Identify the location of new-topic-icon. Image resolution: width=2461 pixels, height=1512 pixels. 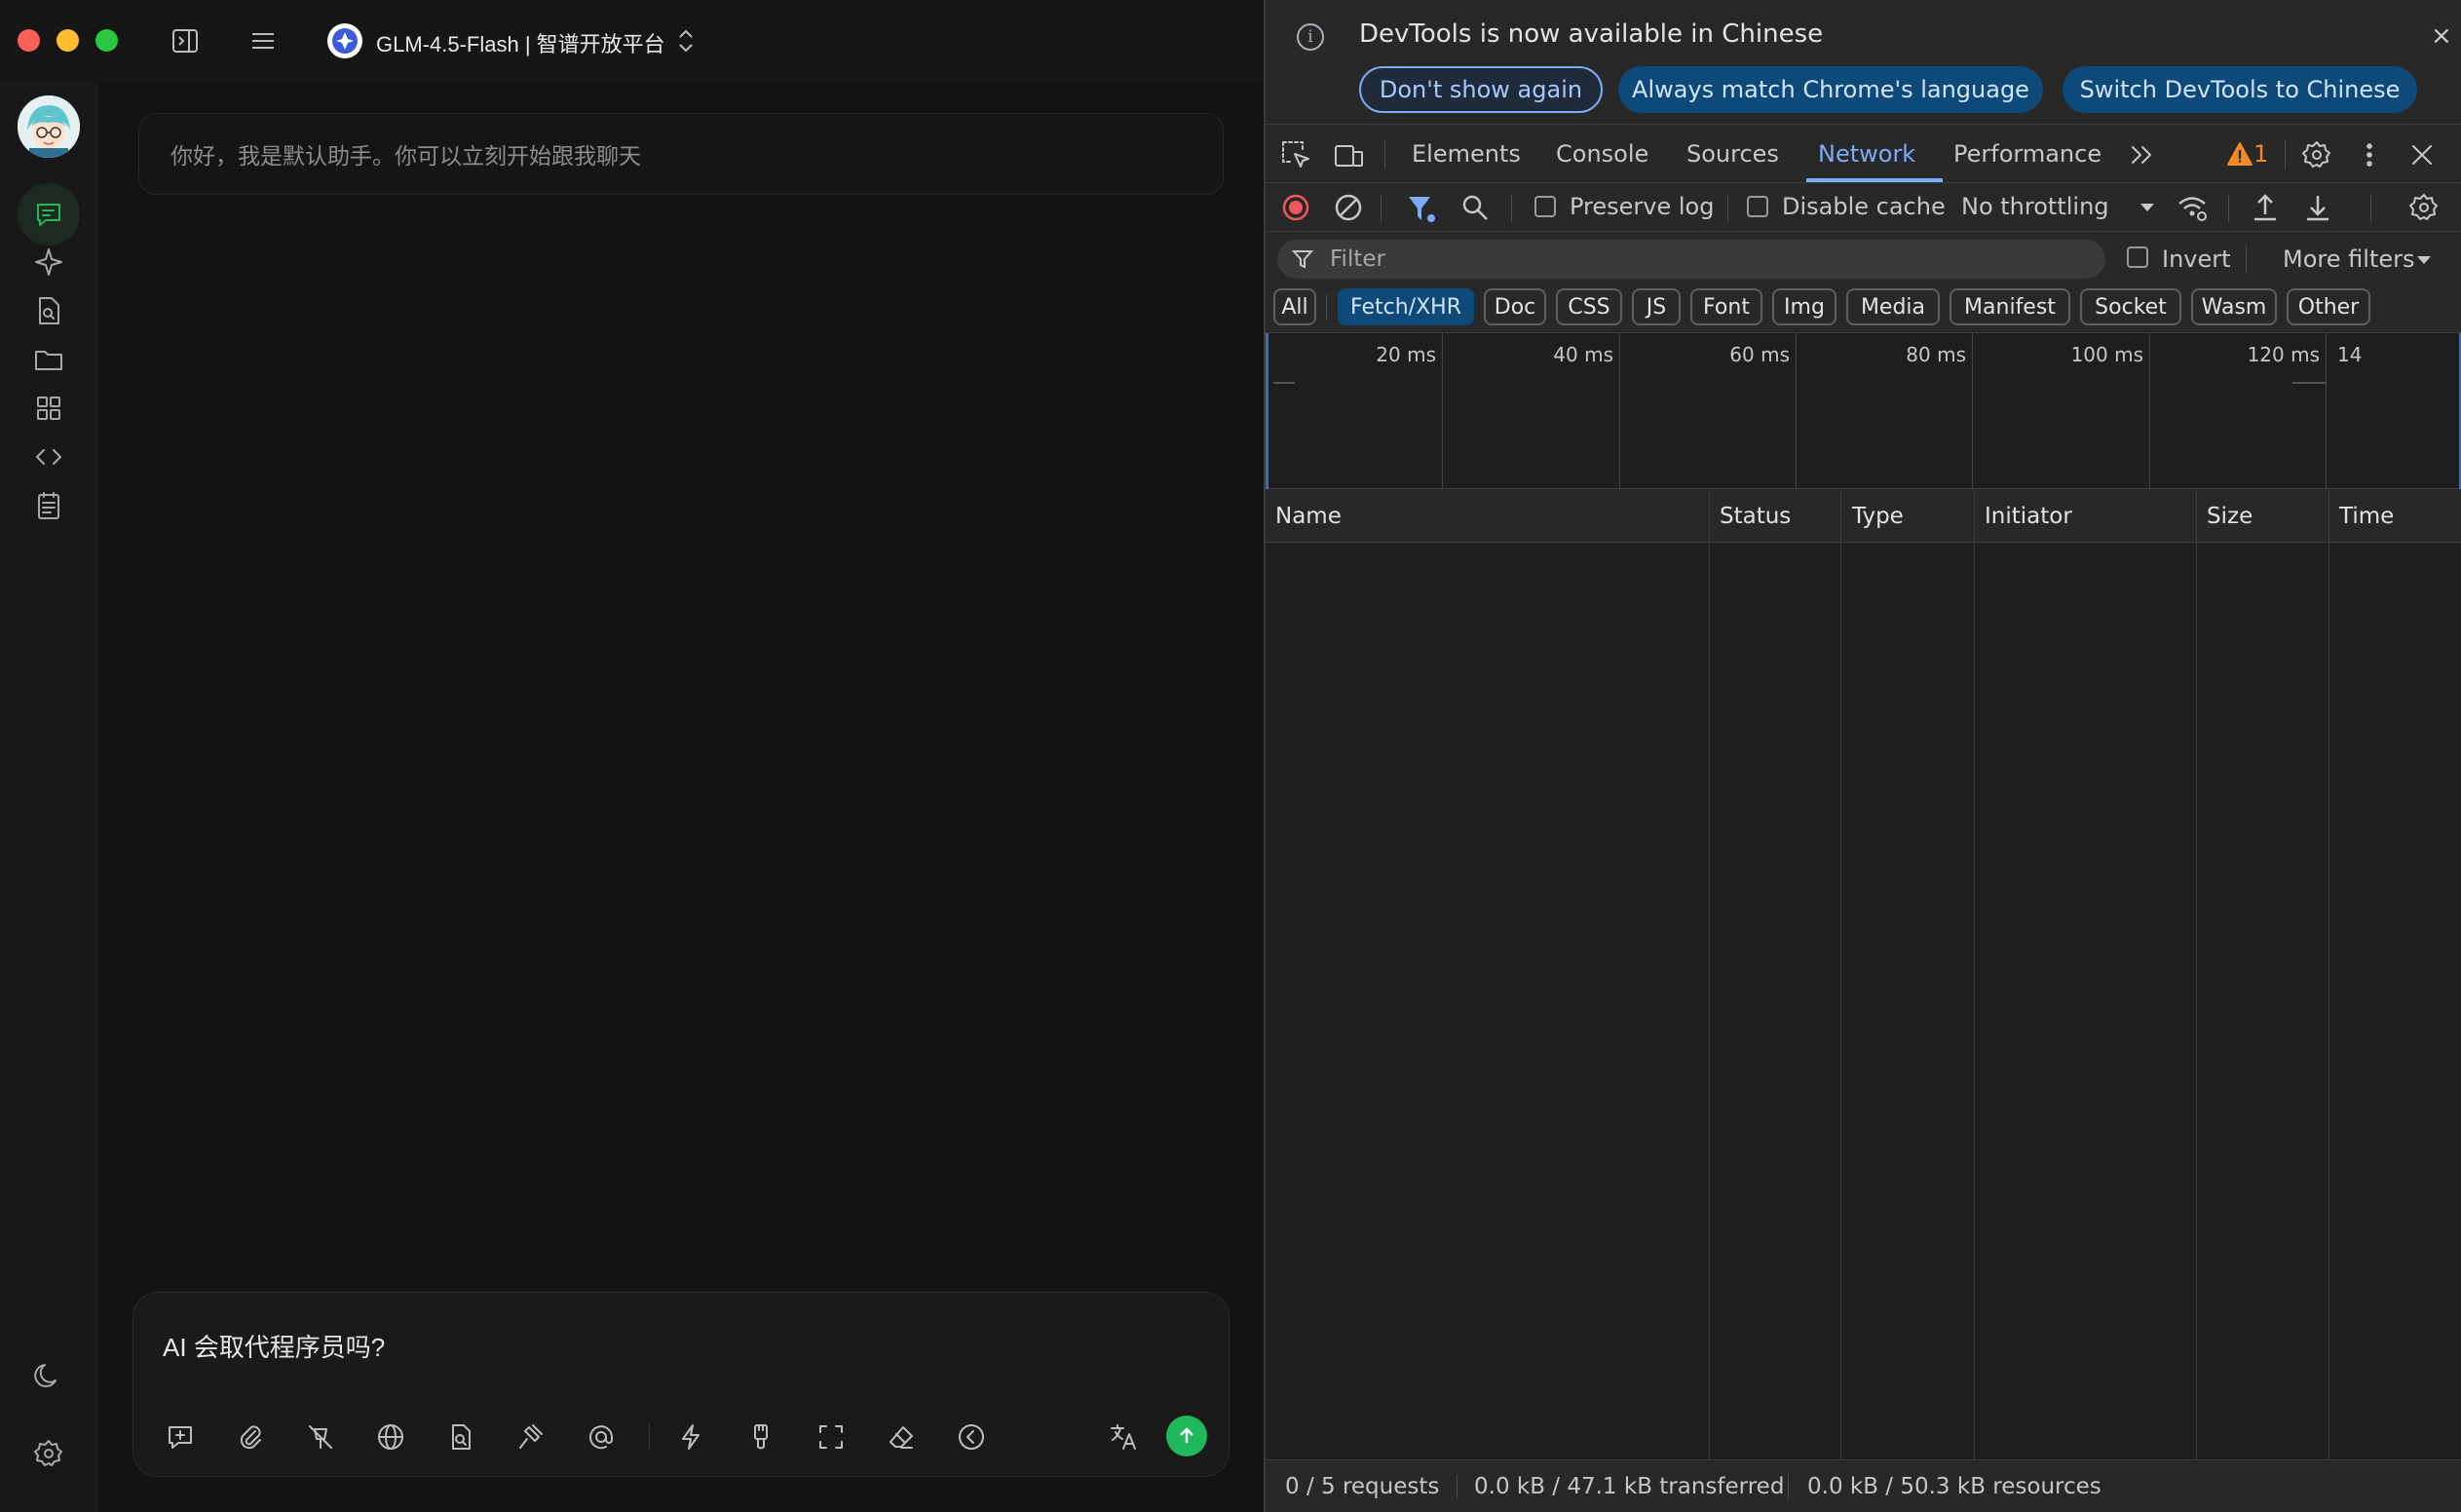
(180, 1437).